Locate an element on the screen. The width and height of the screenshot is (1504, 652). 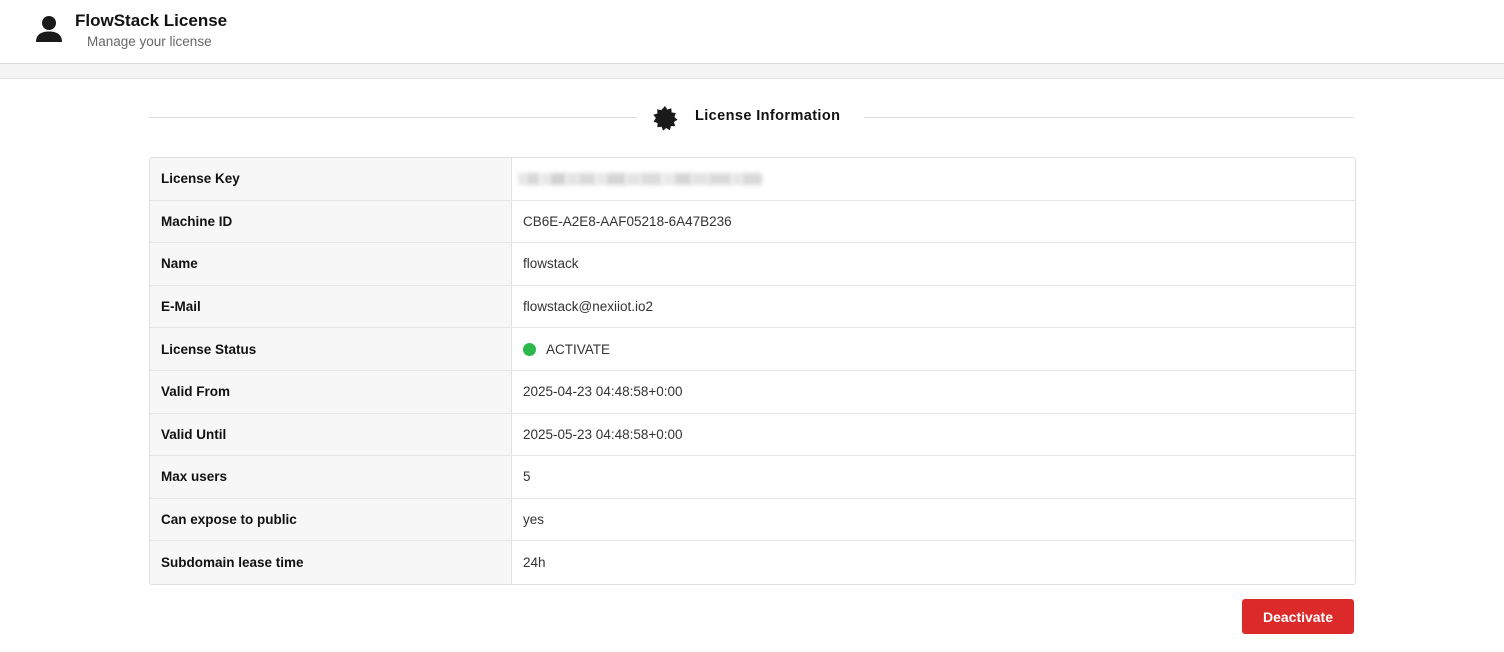
section-heading: License Information is located at coordinates (751, 117).